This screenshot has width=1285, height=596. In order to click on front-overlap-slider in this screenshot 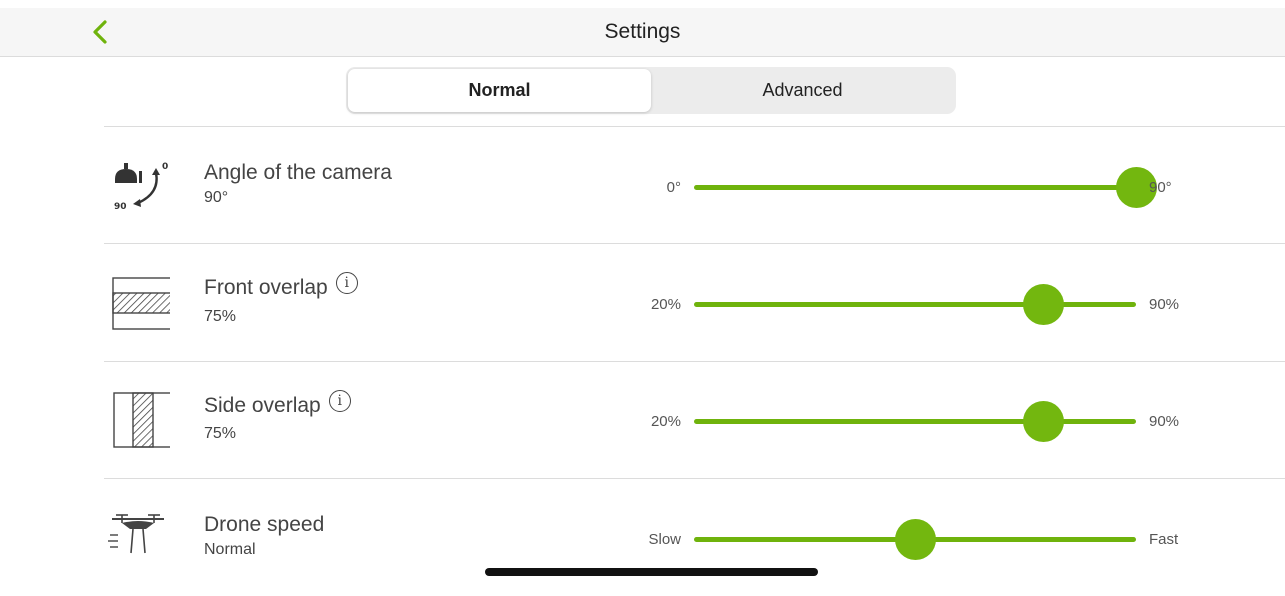, I will do `click(915, 304)`.